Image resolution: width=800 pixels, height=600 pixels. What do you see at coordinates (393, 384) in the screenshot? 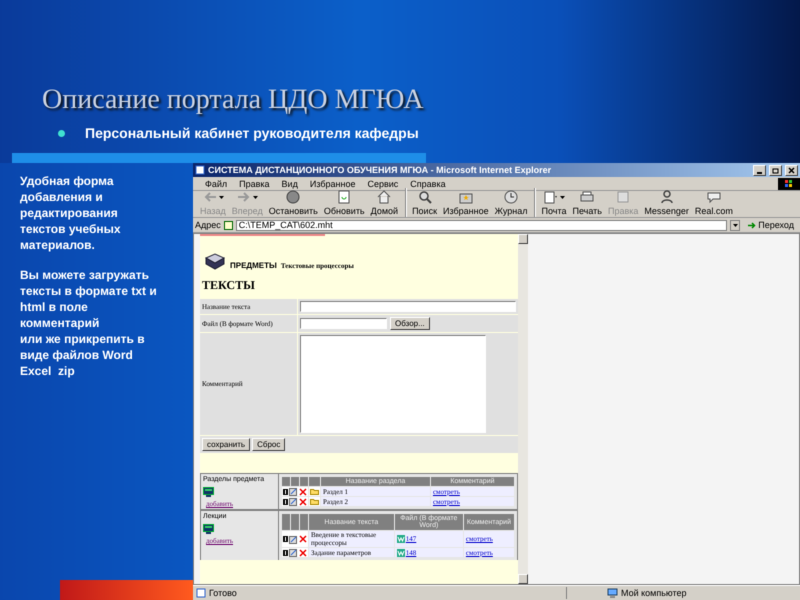
I see `comment-field` at bounding box center [393, 384].